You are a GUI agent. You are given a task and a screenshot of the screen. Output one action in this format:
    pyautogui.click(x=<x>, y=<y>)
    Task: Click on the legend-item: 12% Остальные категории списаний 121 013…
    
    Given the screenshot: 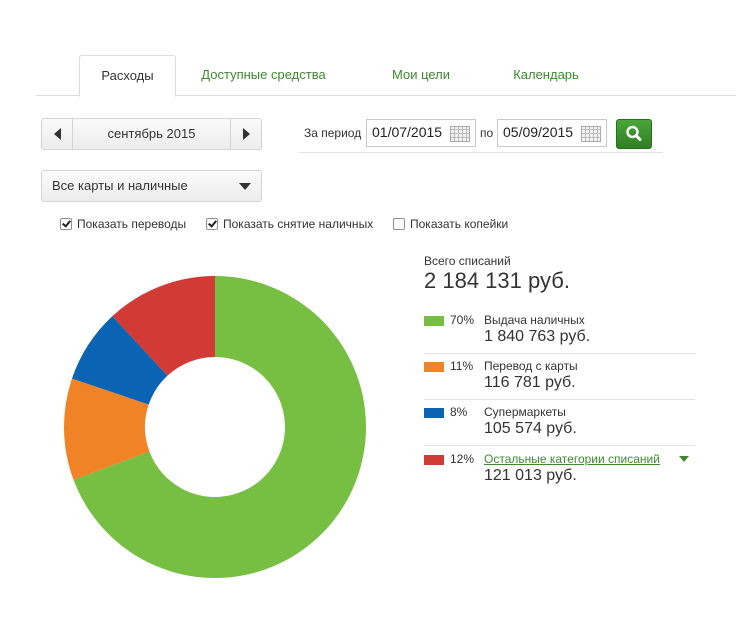 What is the action you would take?
    pyautogui.click(x=559, y=472)
    